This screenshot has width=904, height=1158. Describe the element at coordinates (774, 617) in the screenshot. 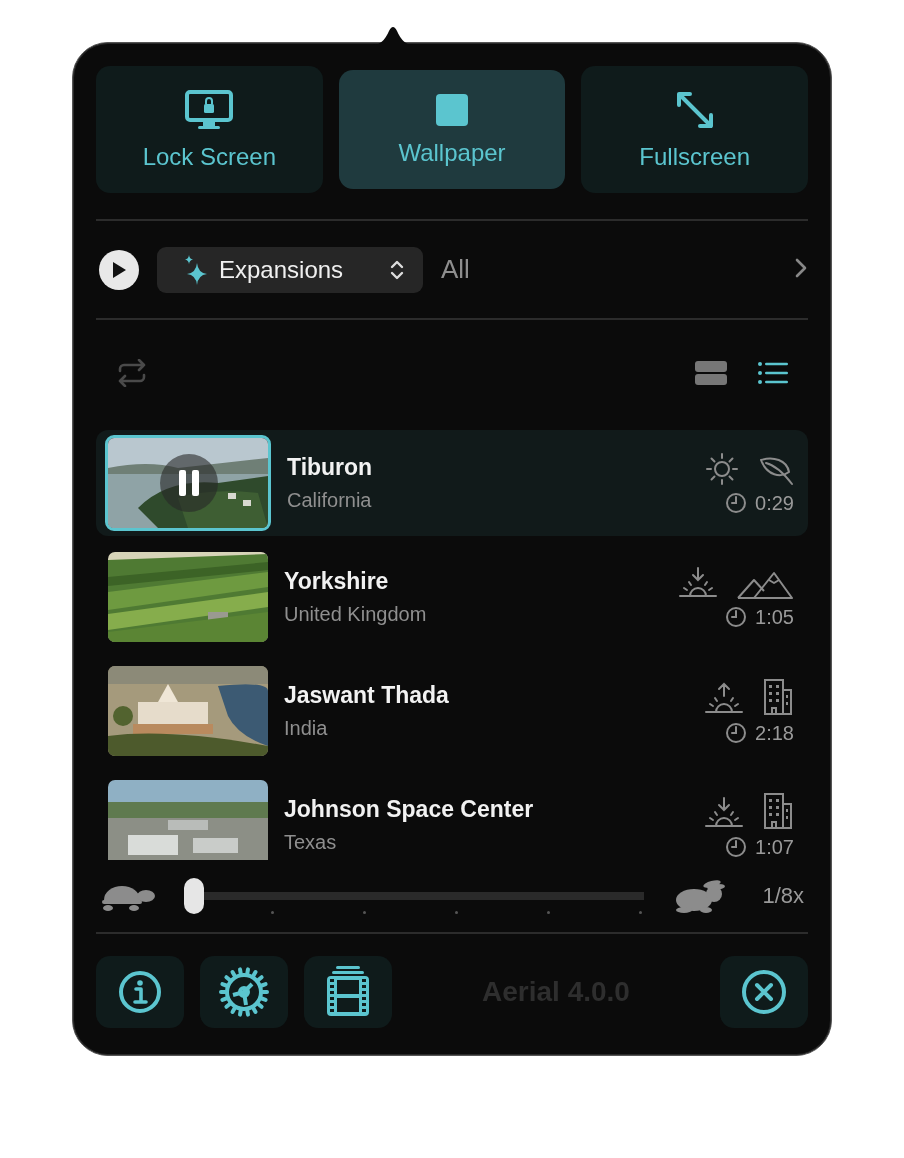

I see `video-duration: 1:05` at that location.